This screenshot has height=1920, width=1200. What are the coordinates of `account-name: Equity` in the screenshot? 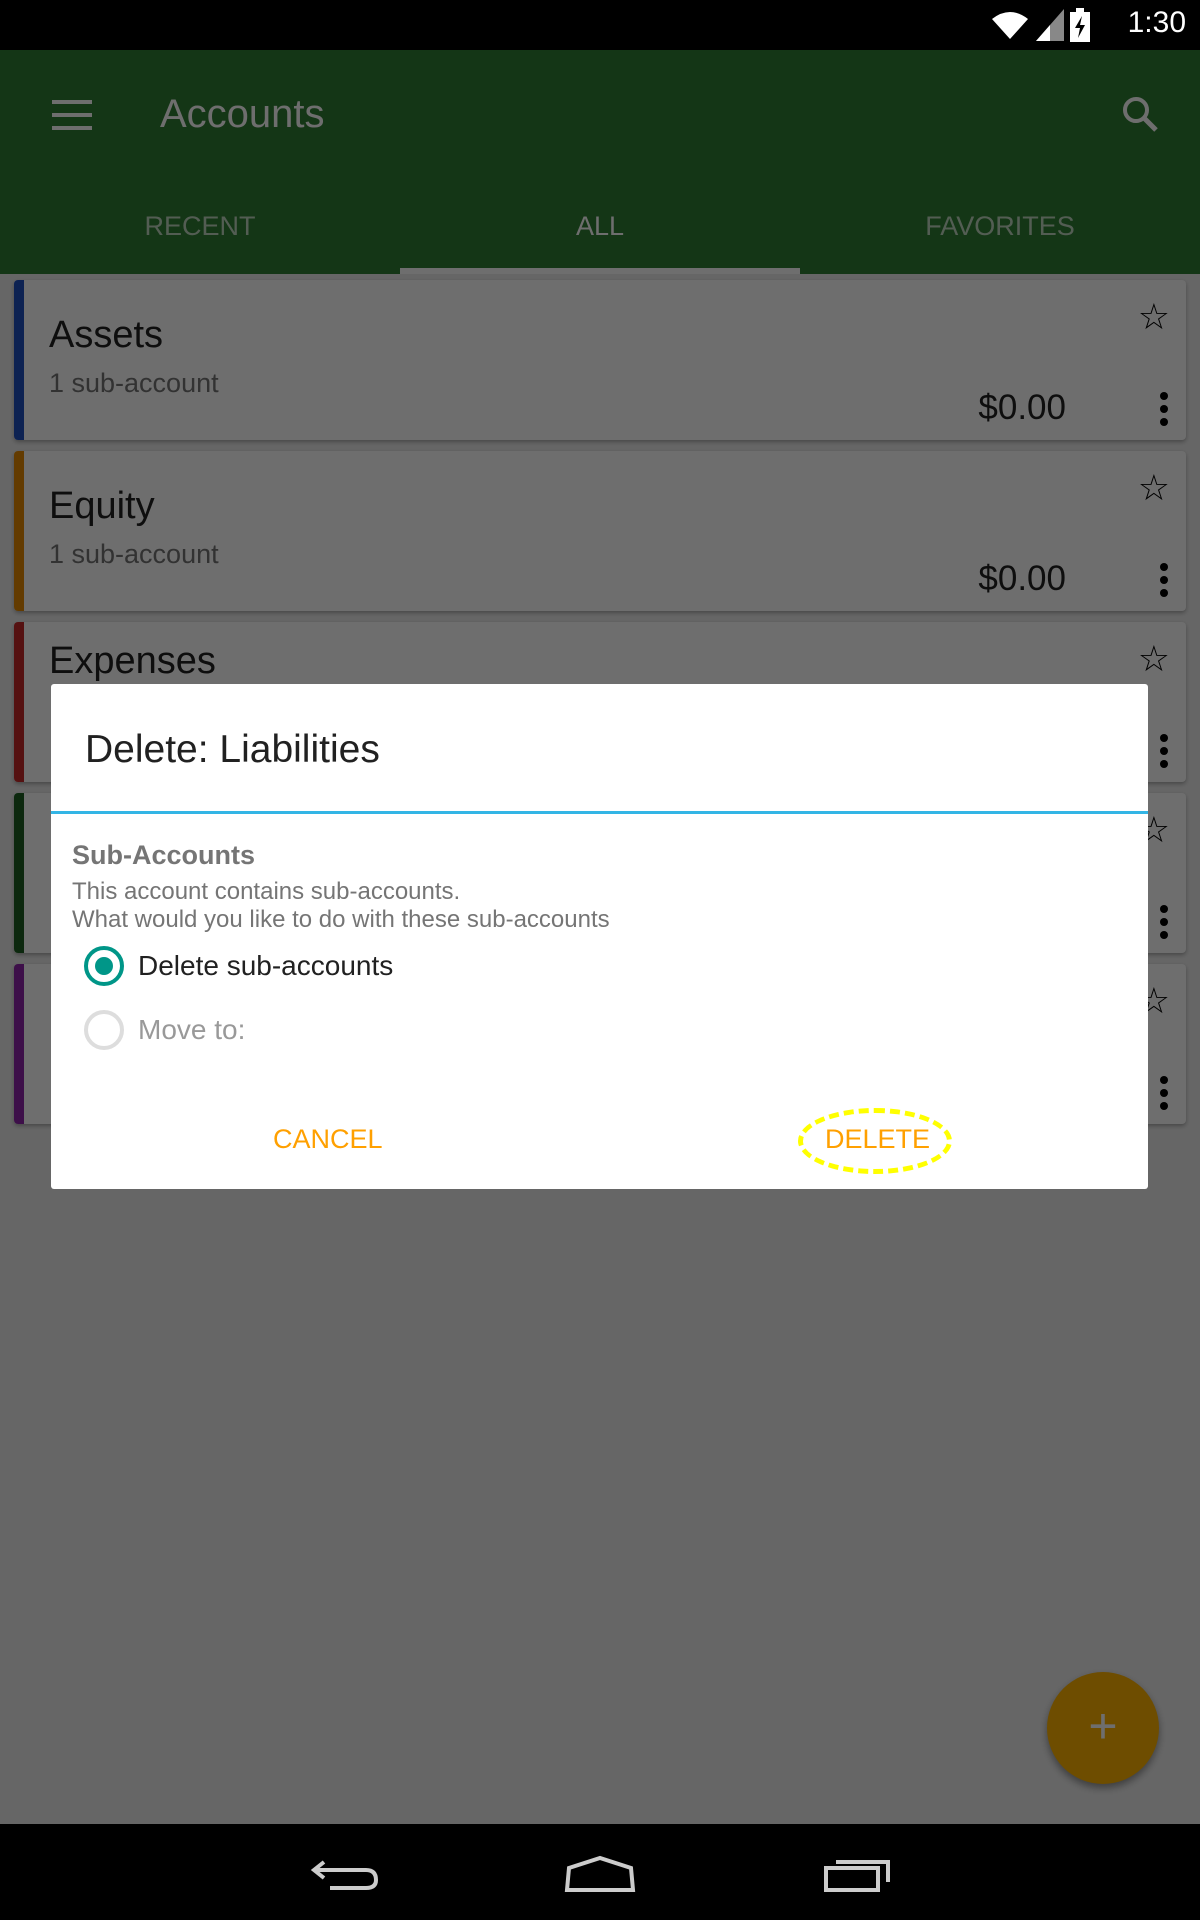 It's located at (102, 506).